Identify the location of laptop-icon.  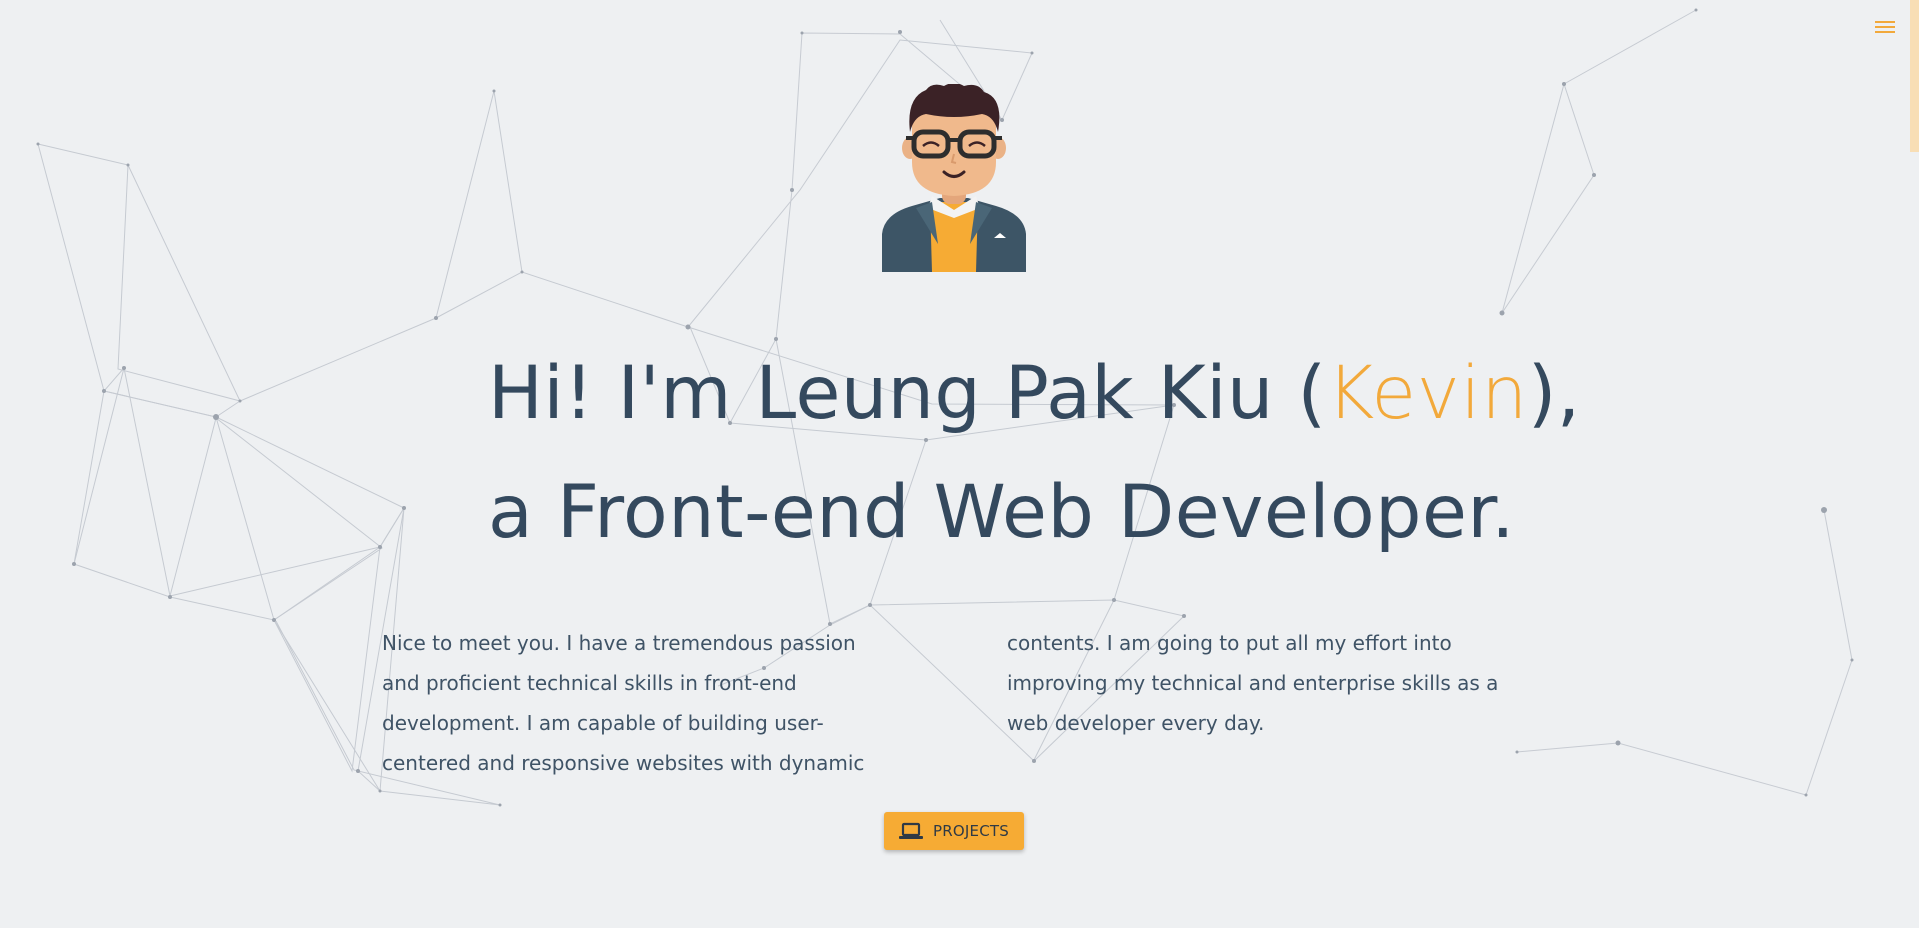
(911, 830).